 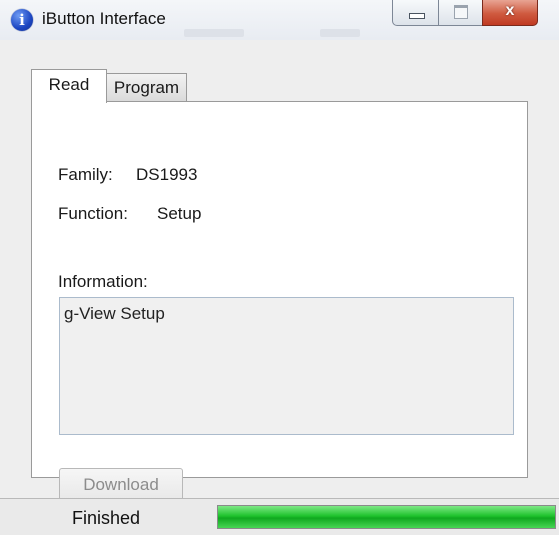 I want to click on progress-bar-fill, so click(x=386, y=517).